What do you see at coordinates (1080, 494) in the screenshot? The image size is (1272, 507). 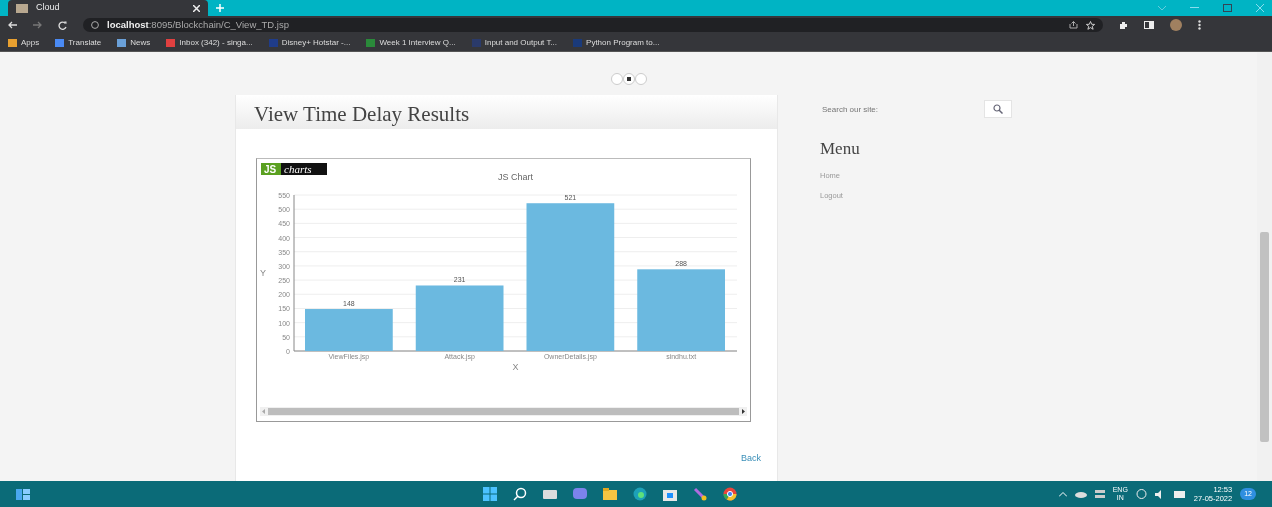 I see `cloud-icon` at bounding box center [1080, 494].